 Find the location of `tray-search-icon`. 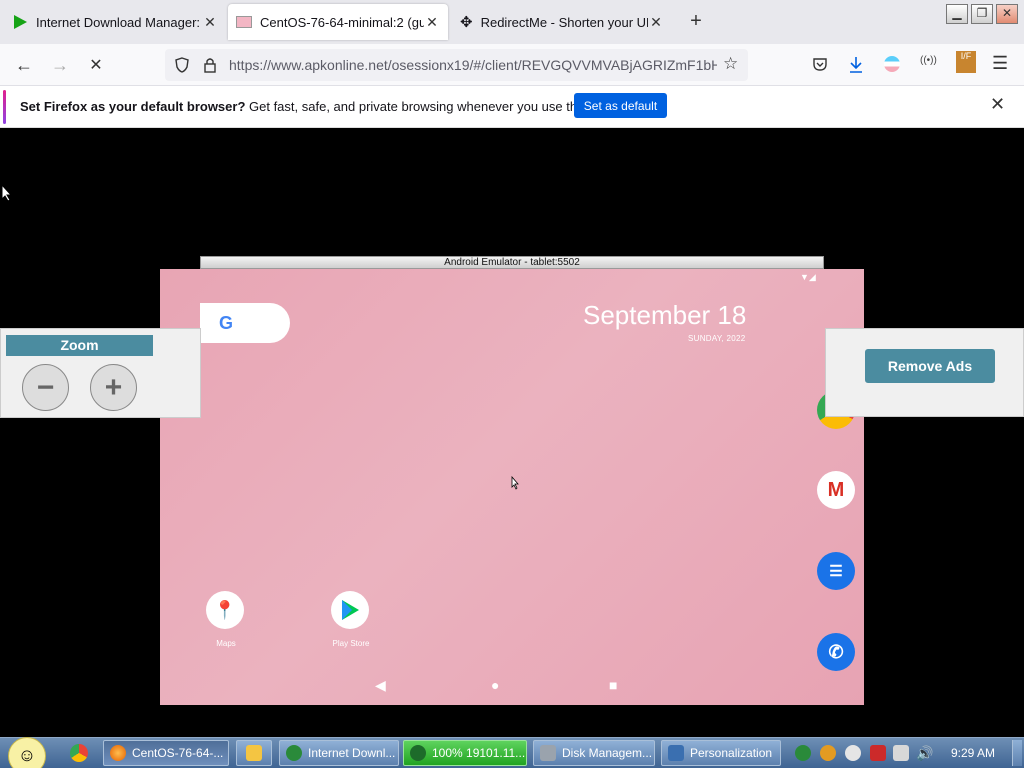

tray-search-icon is located at coordinates (828, 753).